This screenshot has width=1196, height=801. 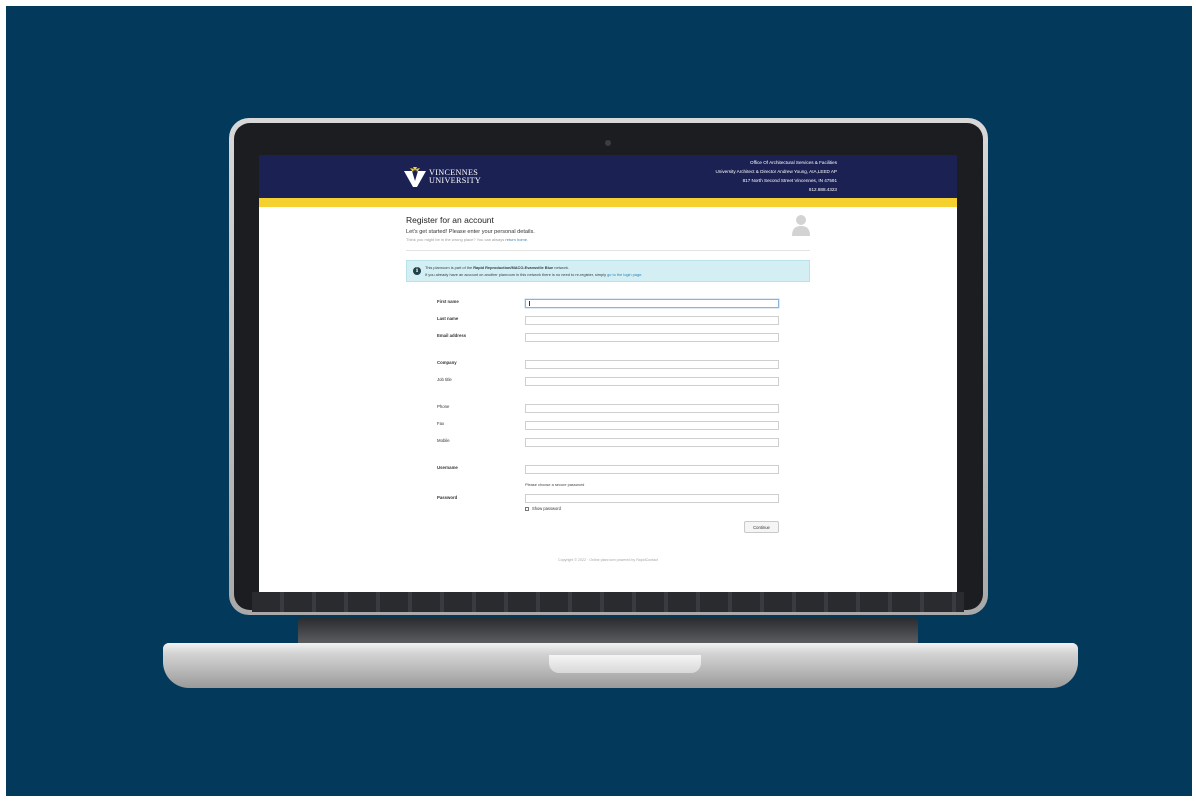 I want to click on logo-line-2: UNIVERSITY, so click(x=455, y=180).